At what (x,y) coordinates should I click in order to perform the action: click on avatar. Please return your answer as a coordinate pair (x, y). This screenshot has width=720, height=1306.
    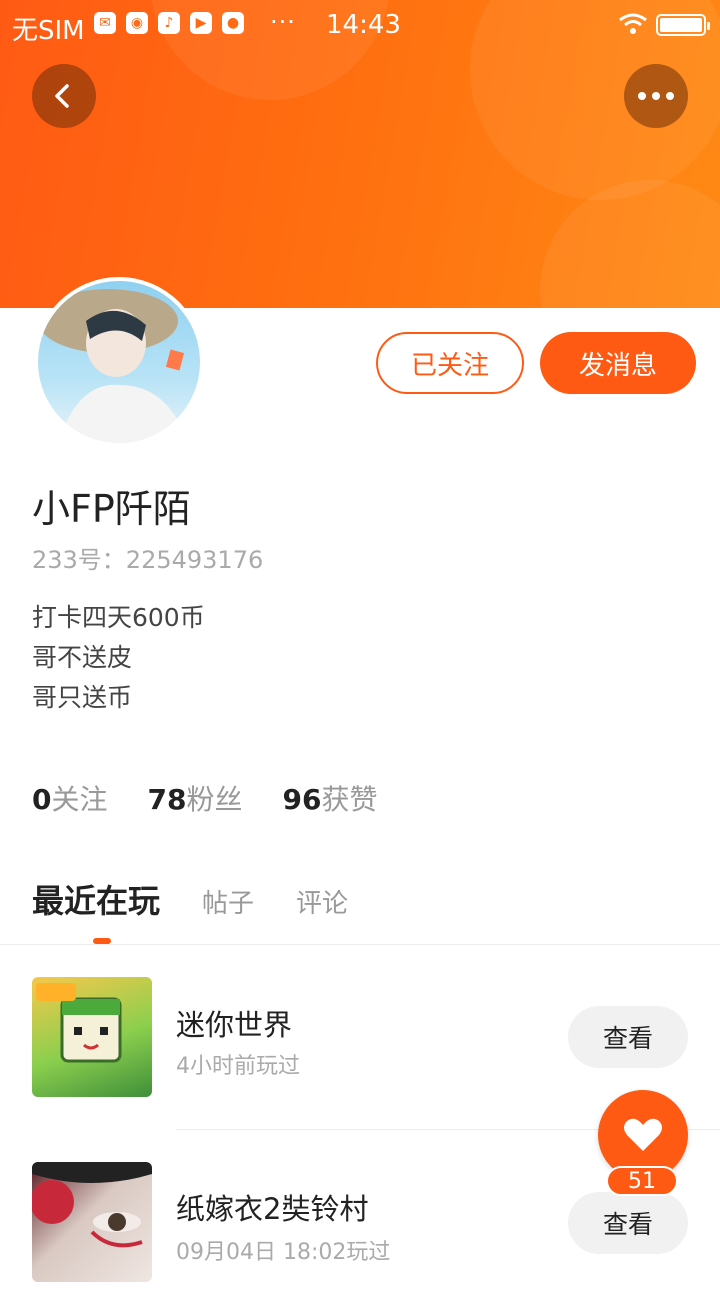
    Looking at the image, I should click on (119, 362).